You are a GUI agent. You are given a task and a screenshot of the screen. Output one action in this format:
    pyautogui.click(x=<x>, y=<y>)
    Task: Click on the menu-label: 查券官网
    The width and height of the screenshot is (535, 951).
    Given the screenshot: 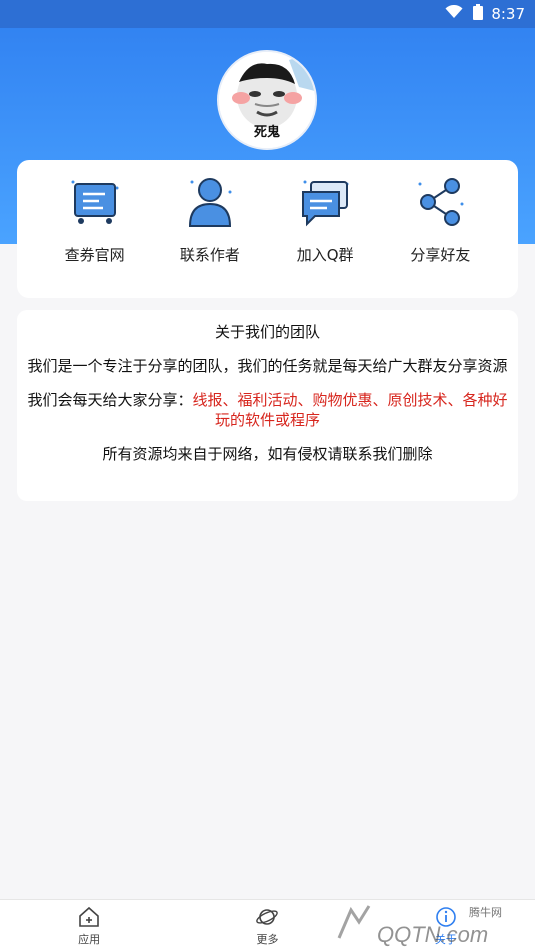 What is the action you would take?
    pyautogui.click(x=94, y=255)
    